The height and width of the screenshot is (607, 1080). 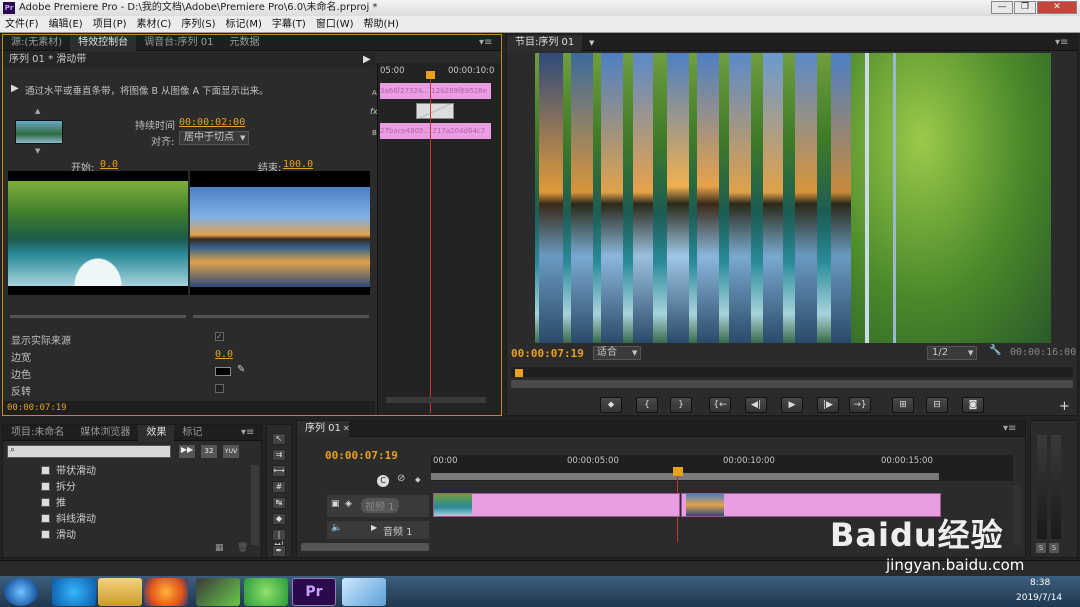 I want to click on menu-sequence: 序列(S), so click(x=198, y=24).